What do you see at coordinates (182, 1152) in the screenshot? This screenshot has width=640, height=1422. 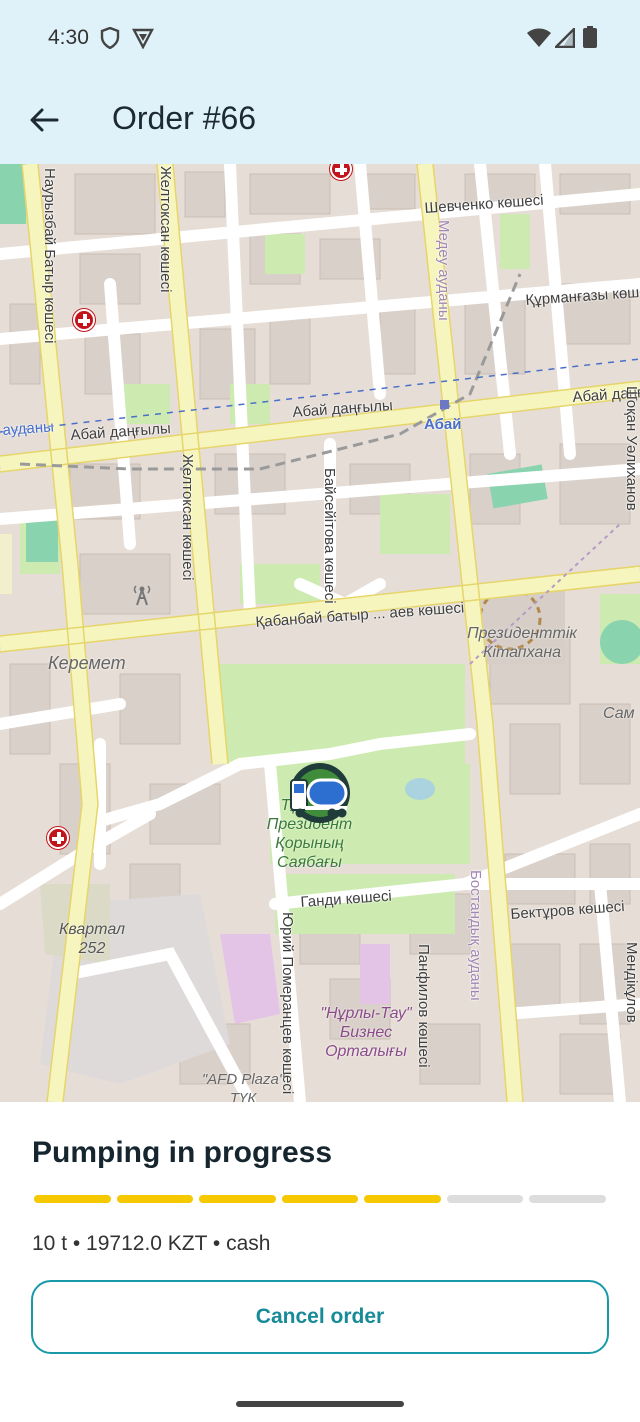 I see `order-status-title: Pumping in progress` at bounding box center [182, 1152].